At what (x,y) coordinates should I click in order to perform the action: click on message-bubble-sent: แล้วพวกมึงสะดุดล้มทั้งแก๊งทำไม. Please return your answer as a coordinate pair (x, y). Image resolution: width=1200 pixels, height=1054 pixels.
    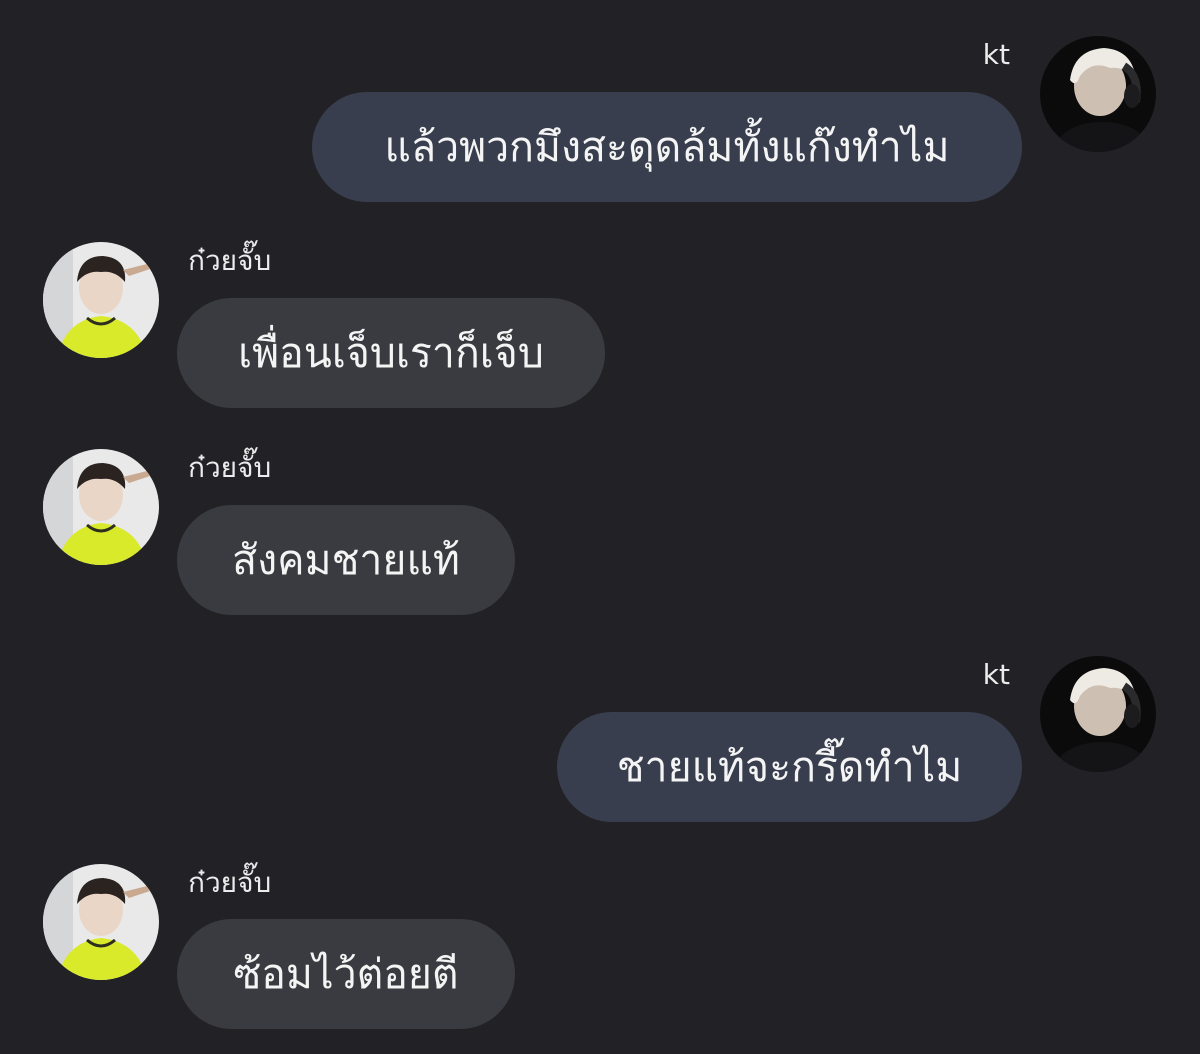
    Looking at the image, I should click on (667, 147).